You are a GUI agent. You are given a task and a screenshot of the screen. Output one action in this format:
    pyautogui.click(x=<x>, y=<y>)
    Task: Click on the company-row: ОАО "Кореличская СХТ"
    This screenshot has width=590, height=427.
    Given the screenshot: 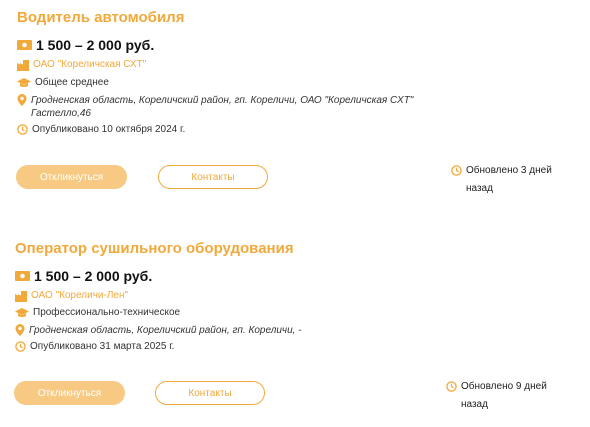 What is the action you would take?
    pyautogui.click(x=81, y=65)
    